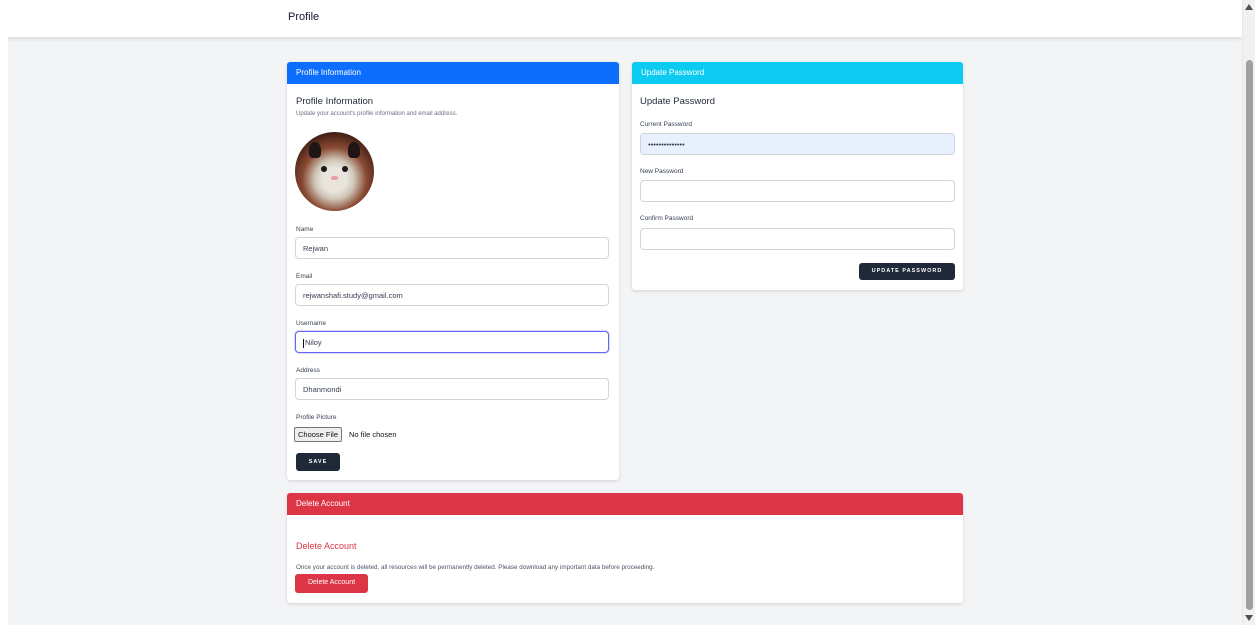  I want to click on profile-picture-label: Profile Picture, so click(316, 417).